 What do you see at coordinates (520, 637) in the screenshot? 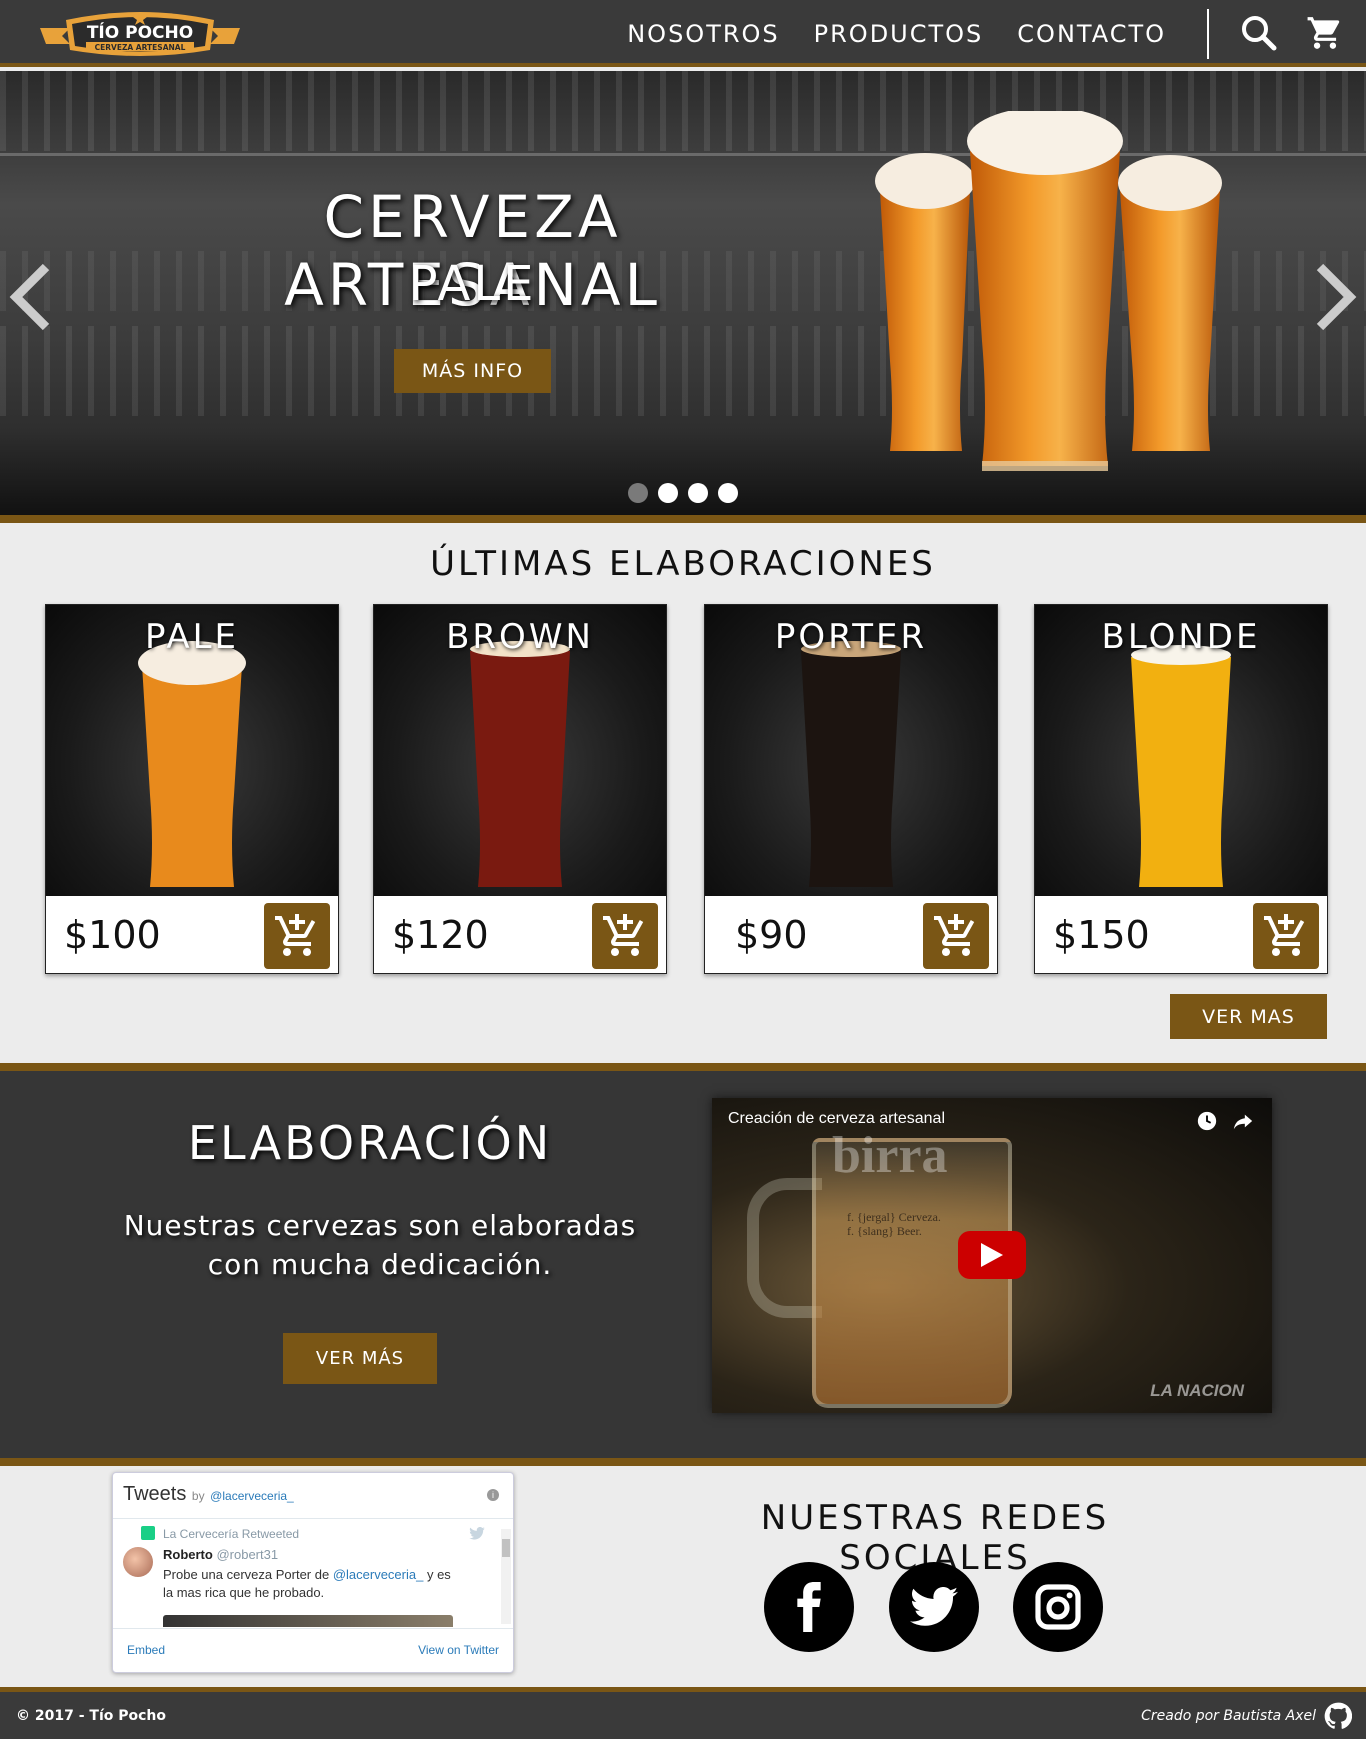
I see `product-name: BROWN` at bounding box center [520, 637].